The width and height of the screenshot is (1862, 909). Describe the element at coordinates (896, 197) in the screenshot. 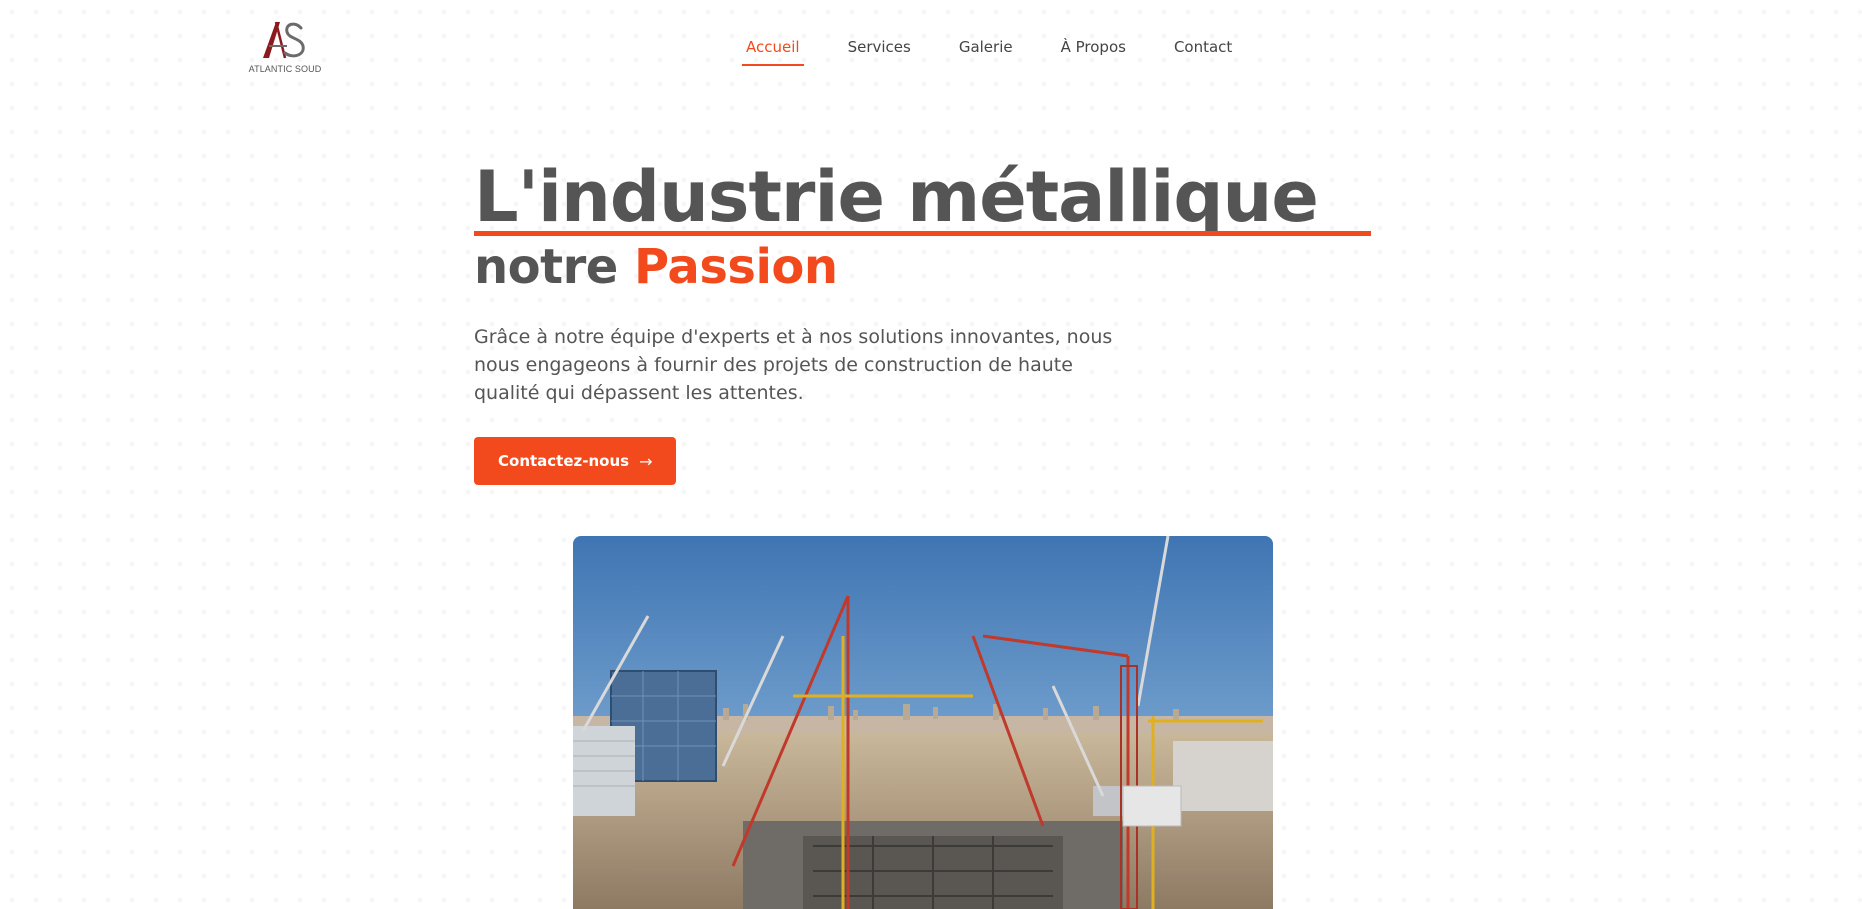

I see `hero-title-text: L'industrie métallique` at that location.